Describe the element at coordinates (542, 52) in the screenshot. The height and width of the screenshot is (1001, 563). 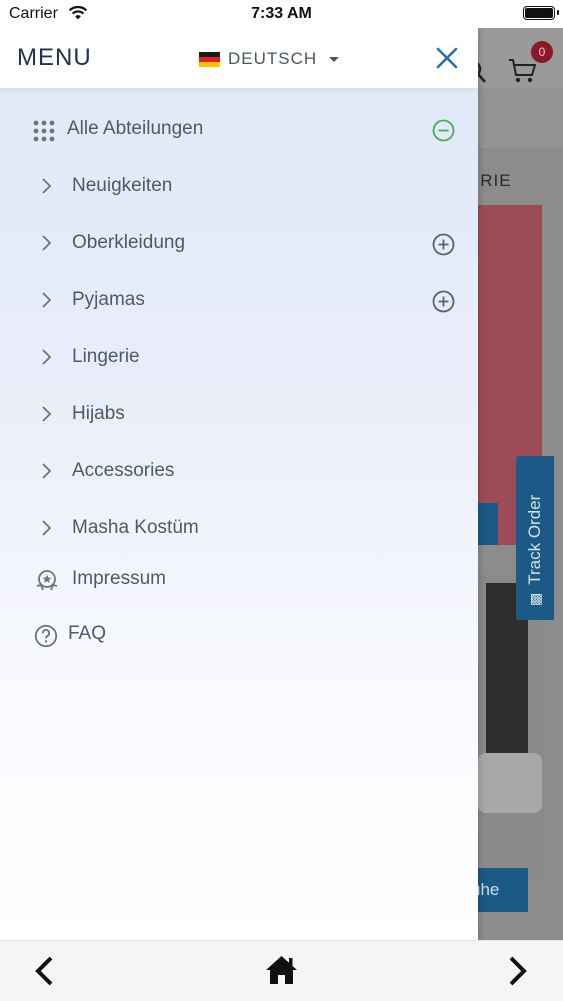
I see `cart-count-badge: 0` at that location.